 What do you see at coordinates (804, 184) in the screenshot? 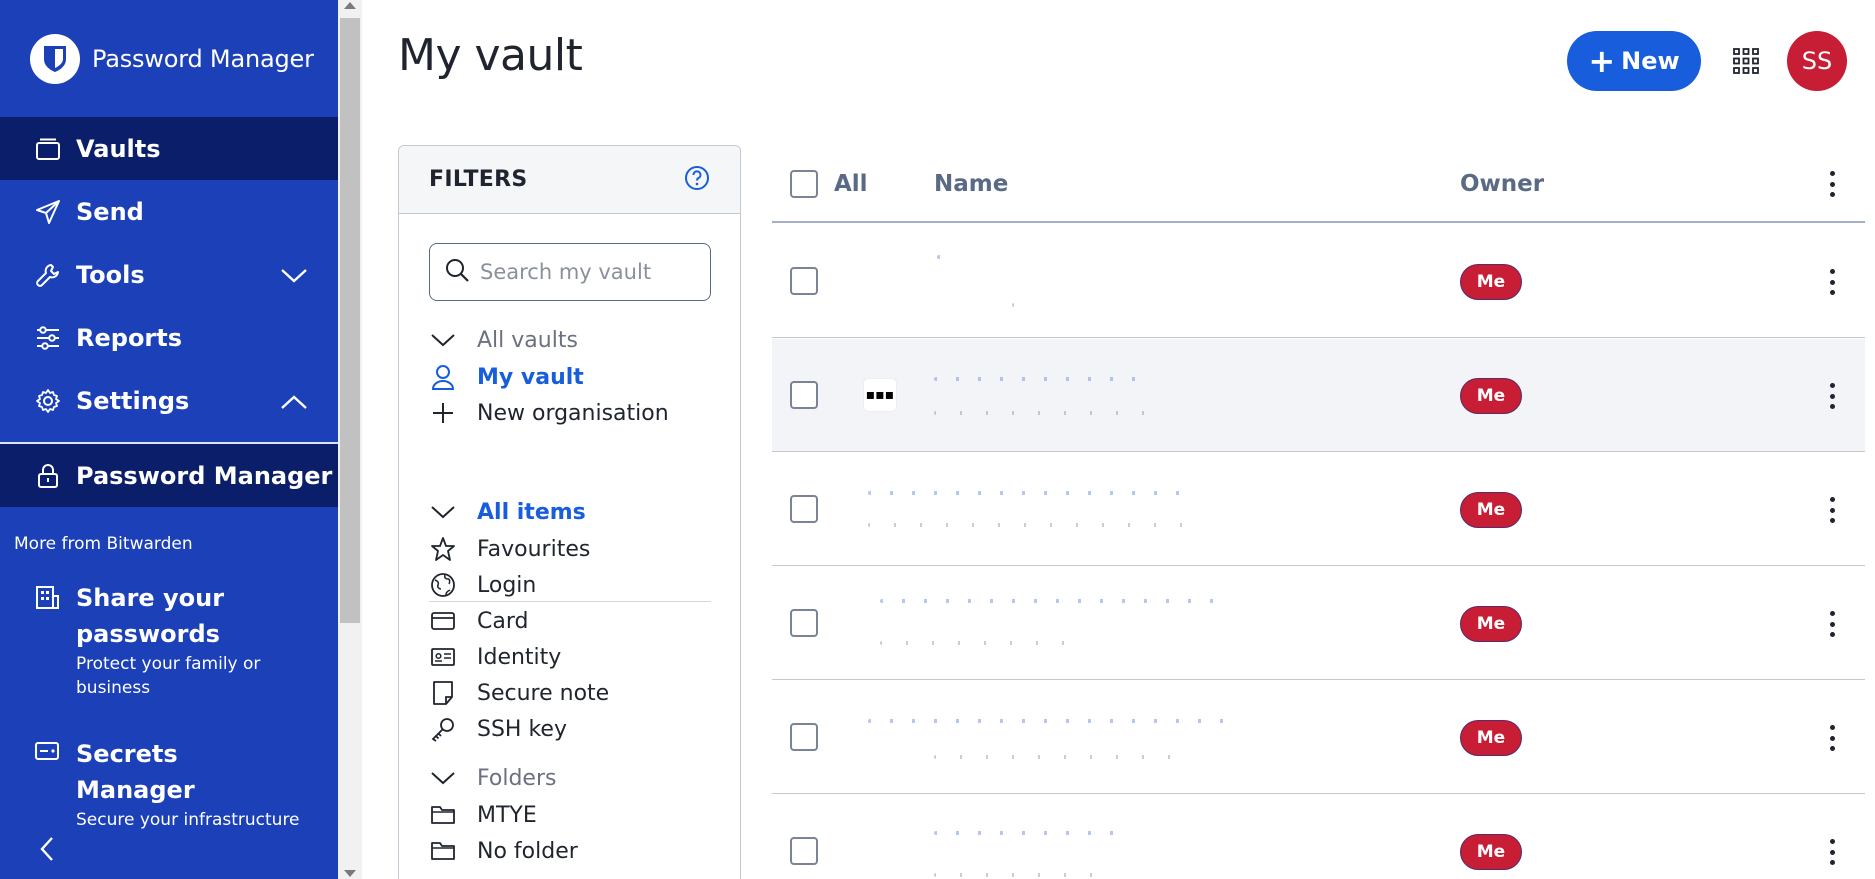
I see `select-all-checkbox` at bounding box center [804, 184].